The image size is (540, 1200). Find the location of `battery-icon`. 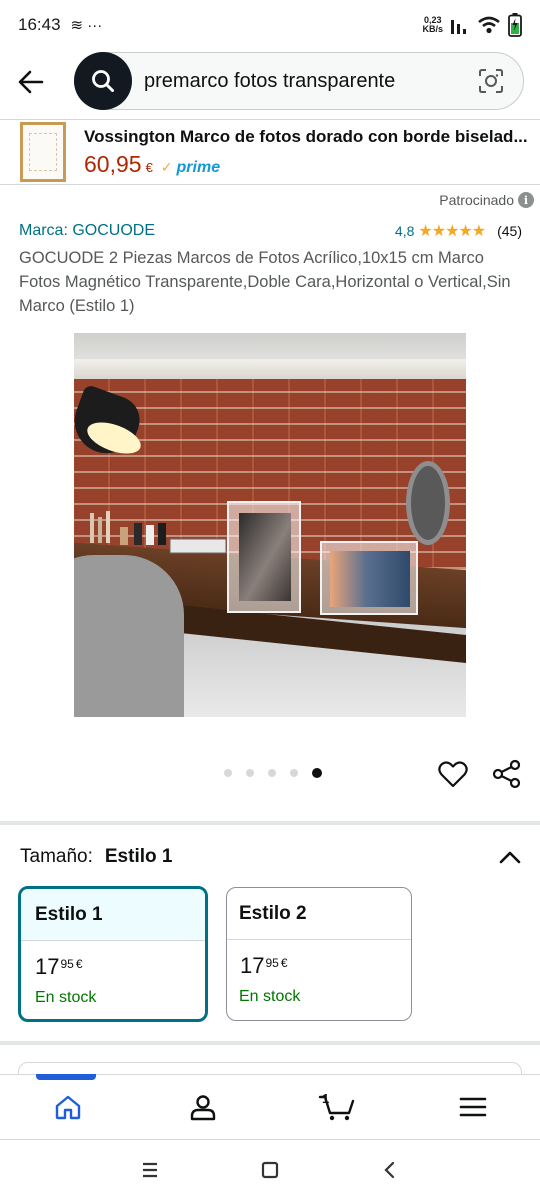

battery-icon is located at coordinates (515, 25).